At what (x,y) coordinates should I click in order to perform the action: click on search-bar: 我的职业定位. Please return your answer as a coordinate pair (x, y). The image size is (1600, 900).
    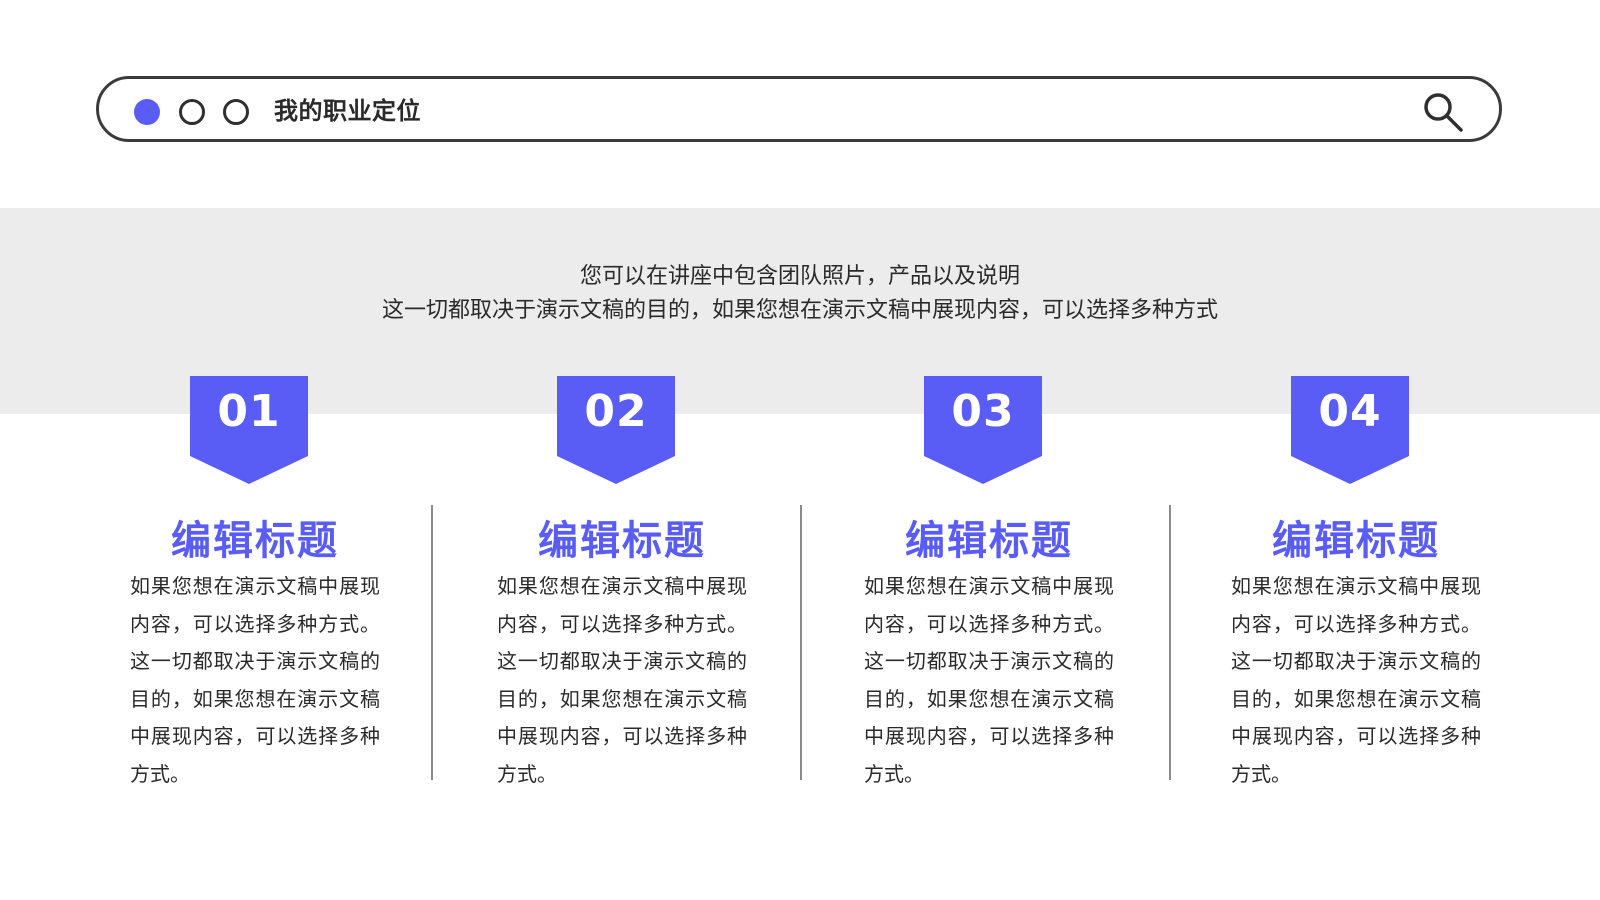
    Looking at the image, I should click on (799, 109).